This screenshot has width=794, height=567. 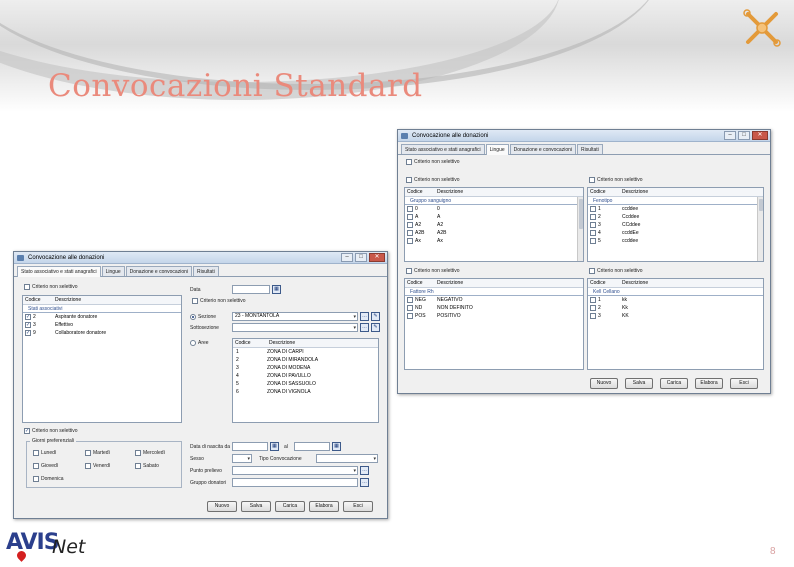 What do you see at coordinates (193, 317) in the screenshot?
I see `sezione-radio` at bounding box center [193, 317].